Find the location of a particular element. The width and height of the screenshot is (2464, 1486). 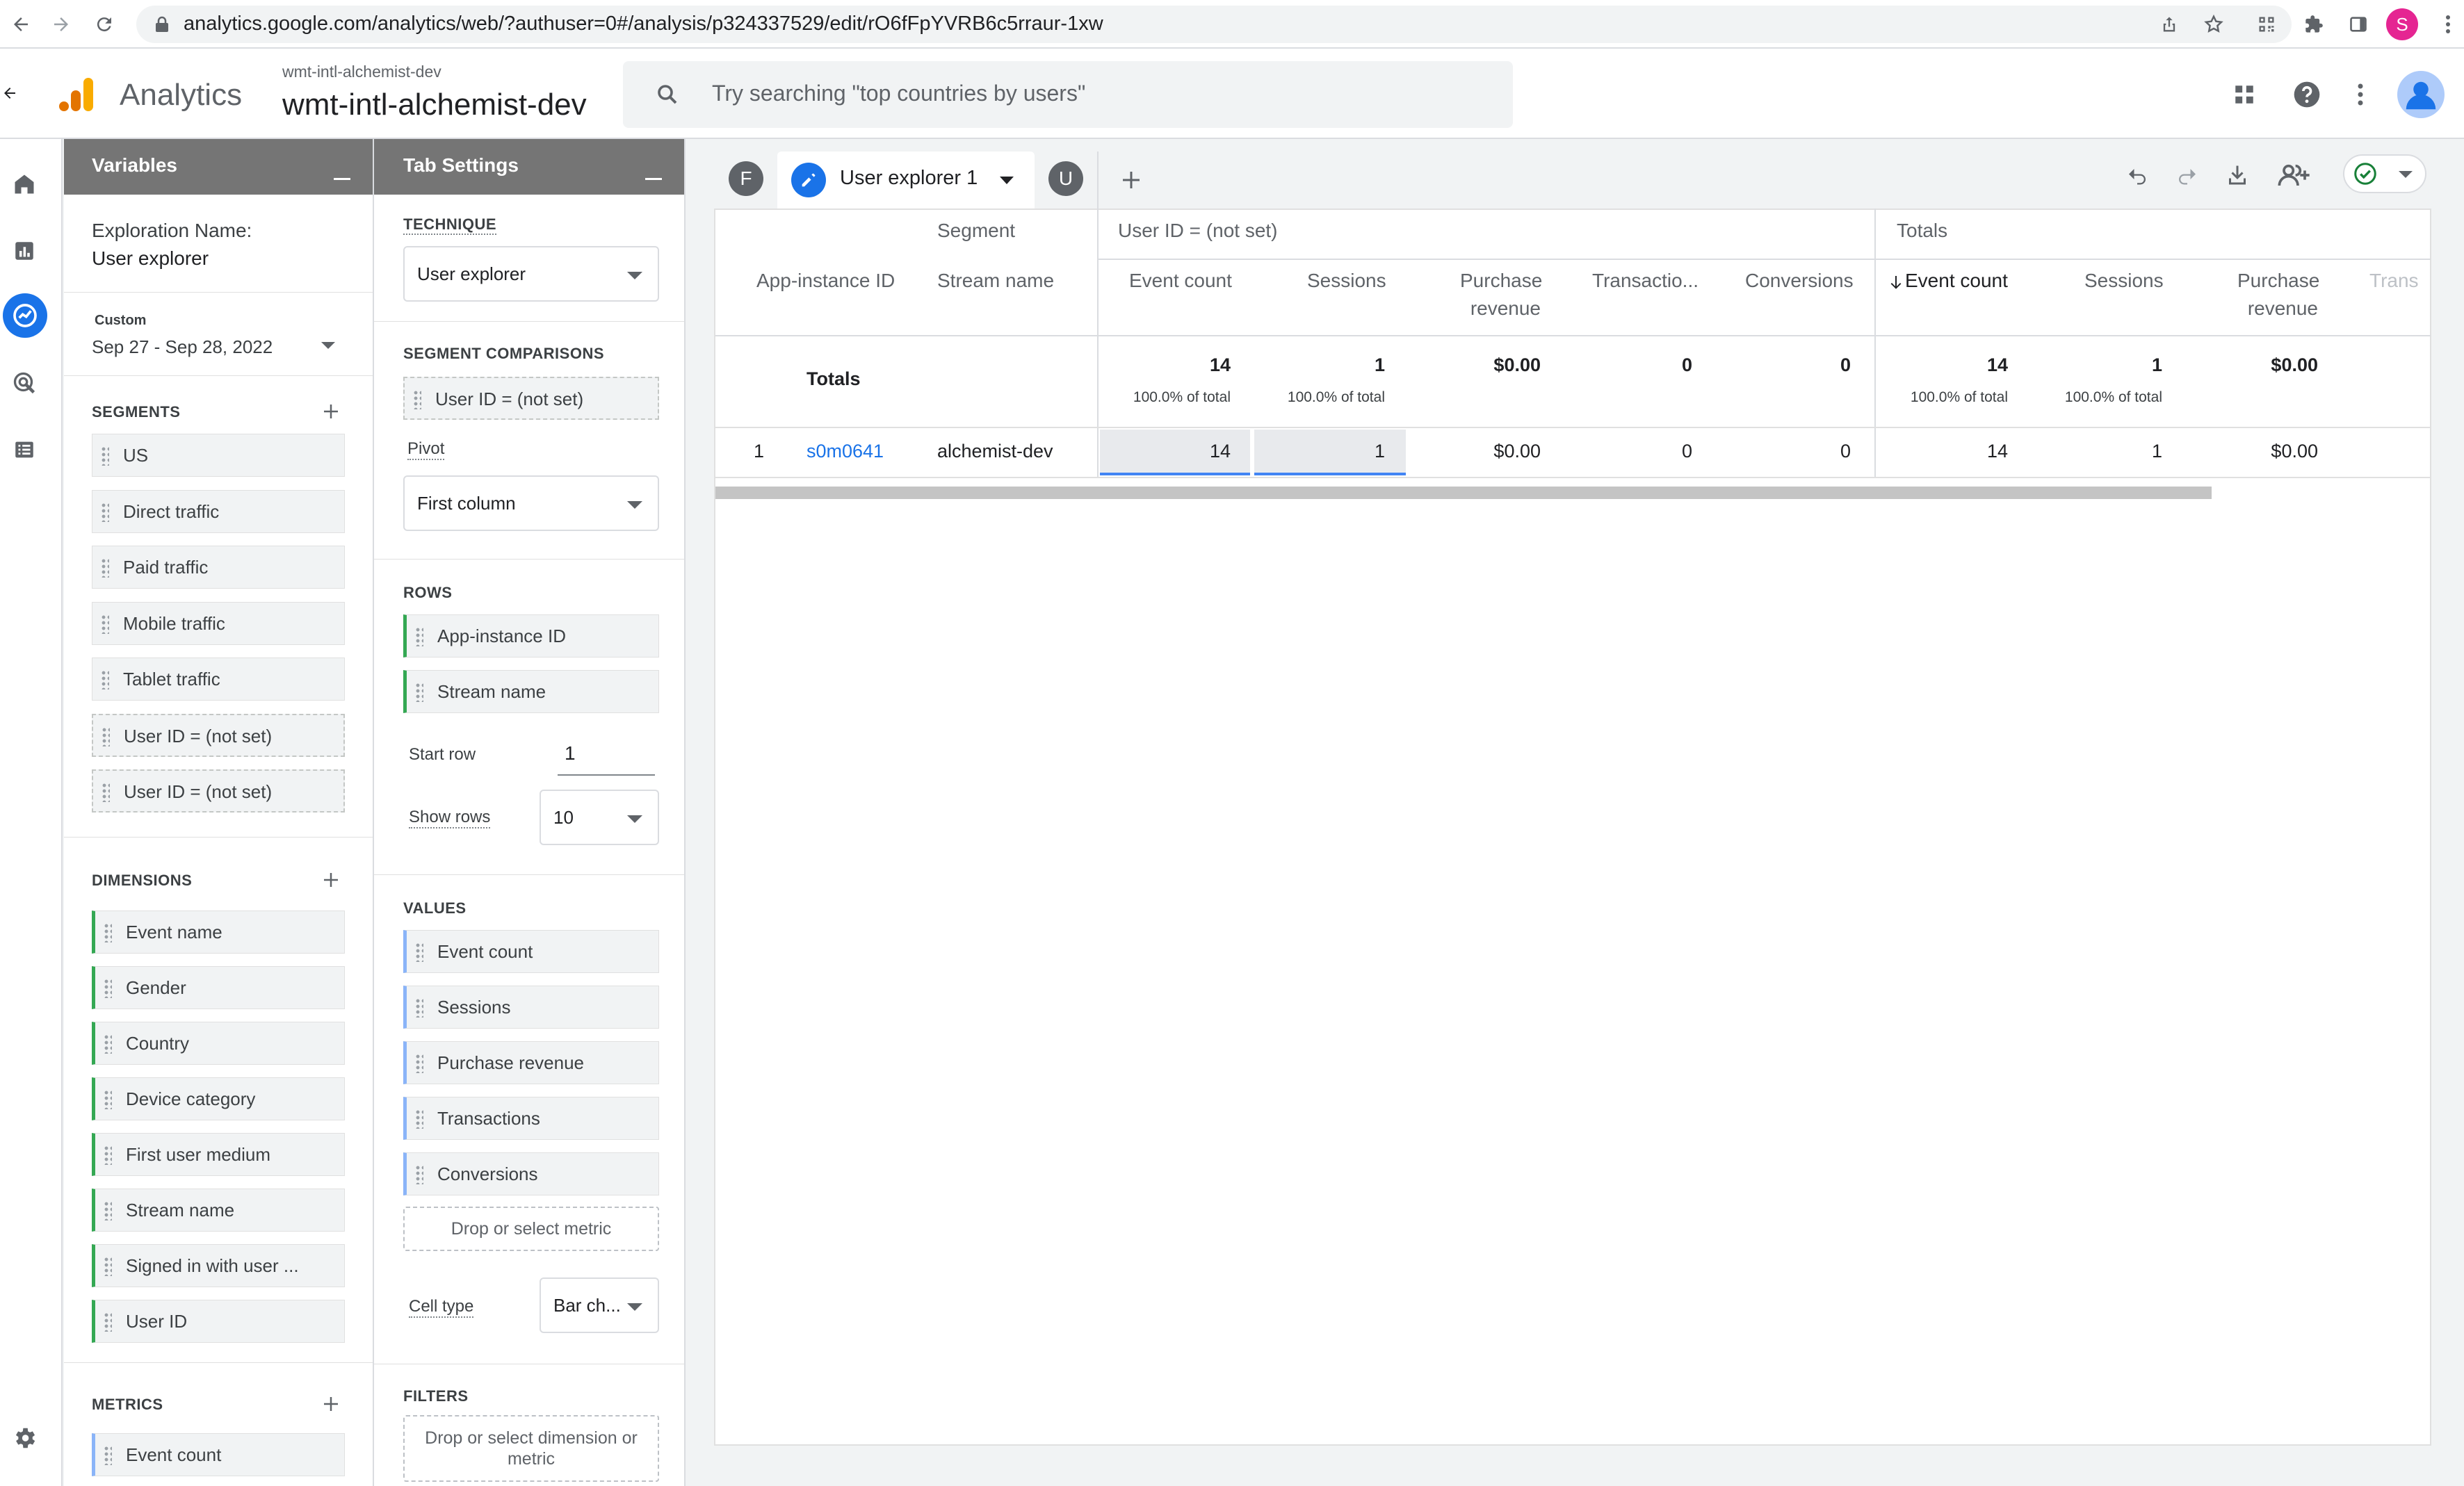

column-header-total-transactions: Trans is located at coordinates (2399, 281).